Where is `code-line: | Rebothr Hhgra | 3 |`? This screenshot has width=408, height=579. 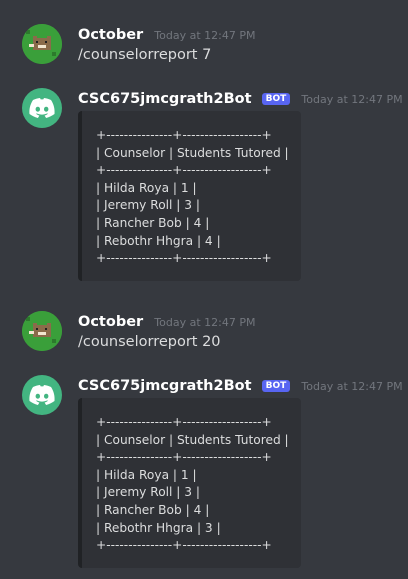 code-line: | Rebothr Hhgra | 3 | is located at coordinates (158, 527).